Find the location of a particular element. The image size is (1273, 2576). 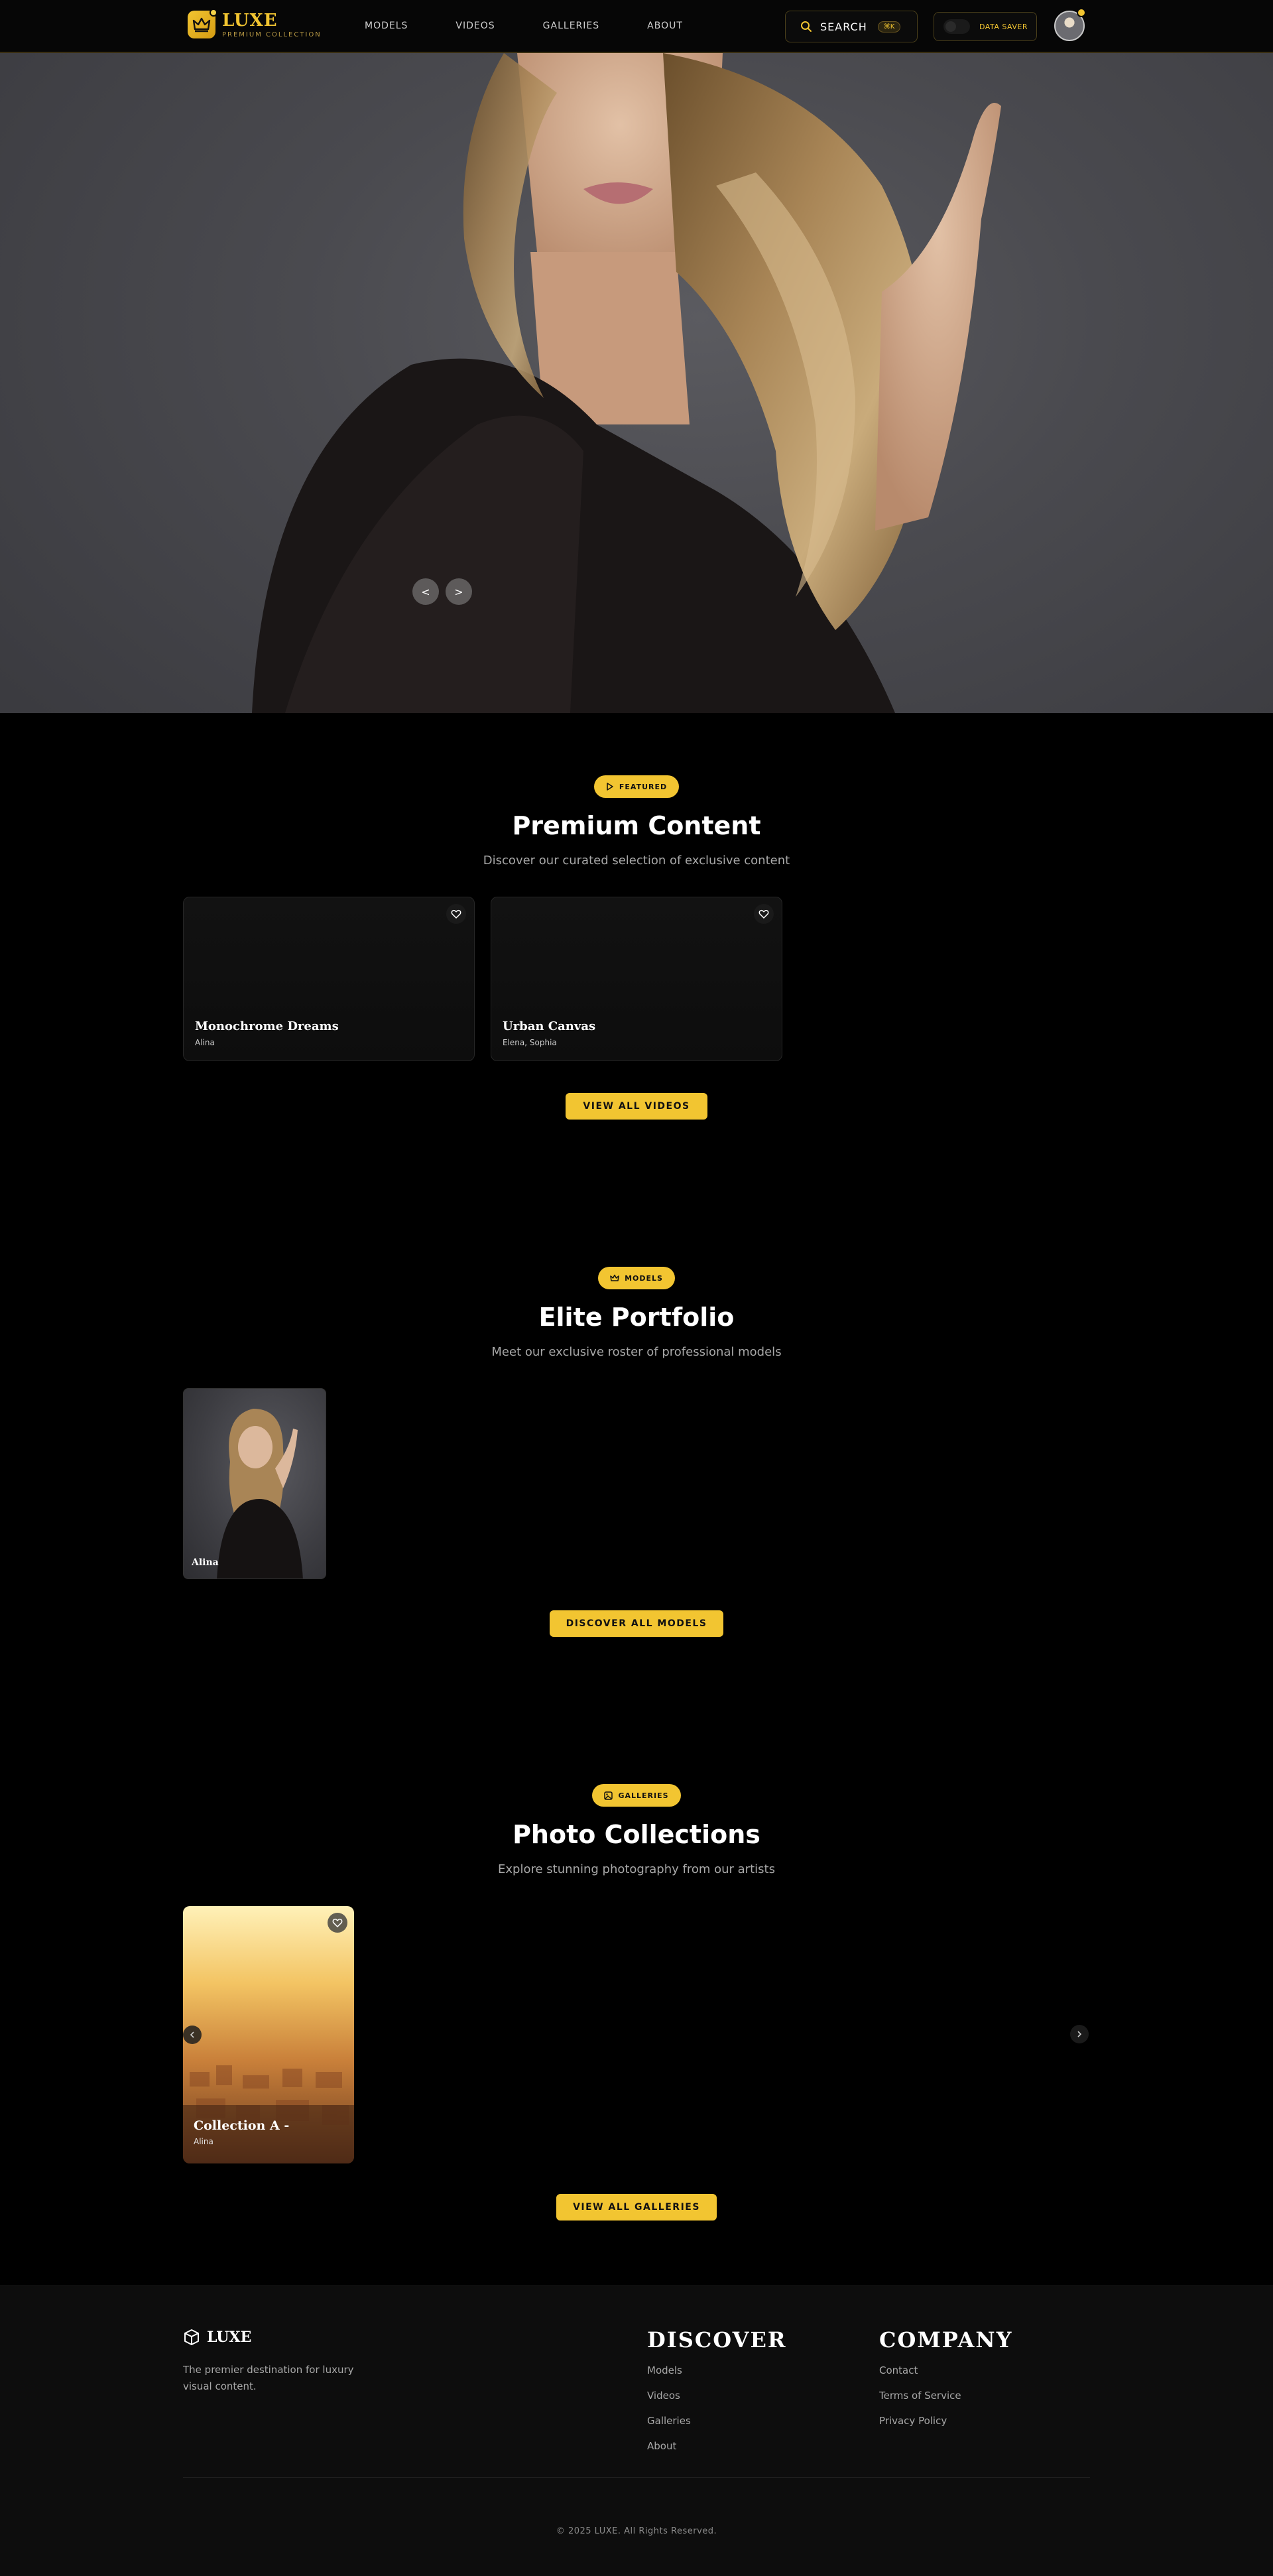

video-models: Alina is located at coordinates (205, 1043).